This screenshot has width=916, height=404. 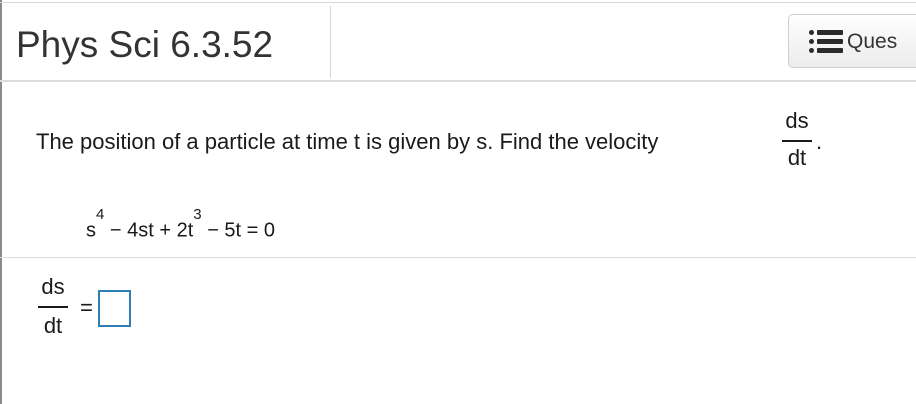 I want to click on equation-exponent-3: 3, so click(x=197, y=214).